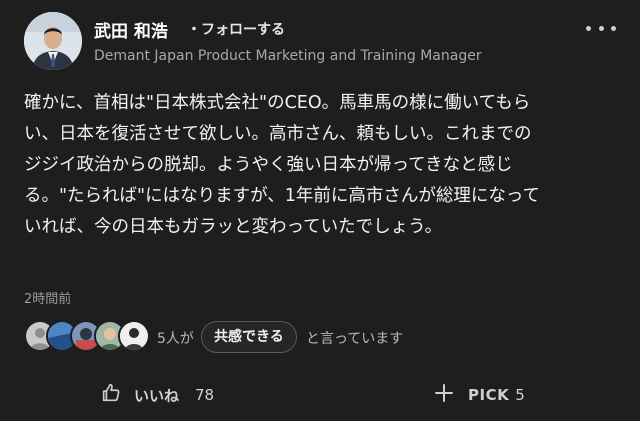 This screenshot has width=640, height=421. What do you see at coordinates (282, 196) in the screenshot?
I see `body-line: る。"たられば"にはなりますが、1年前に高市さんが総理になって` at bounding box center [282, 196].